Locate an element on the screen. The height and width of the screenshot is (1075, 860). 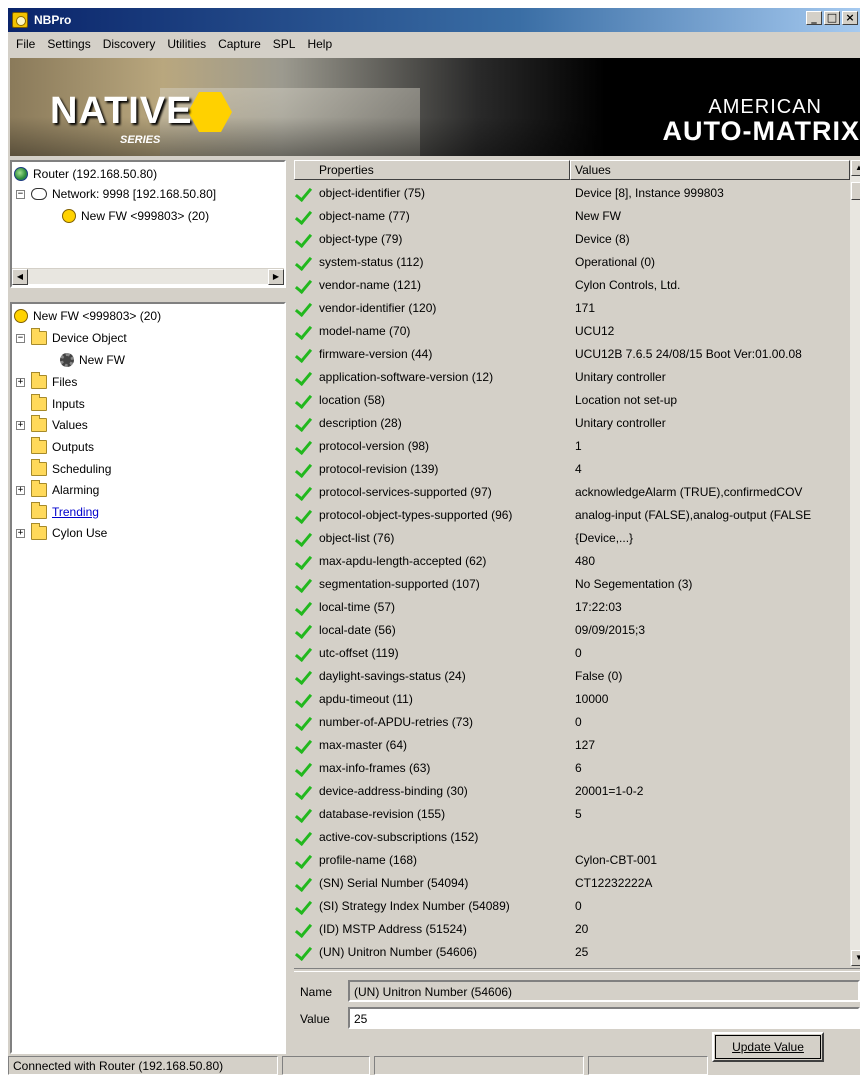
tree-item-network: − Network: 9998 [192.168.50.80] is located at coordinates (116, 194).